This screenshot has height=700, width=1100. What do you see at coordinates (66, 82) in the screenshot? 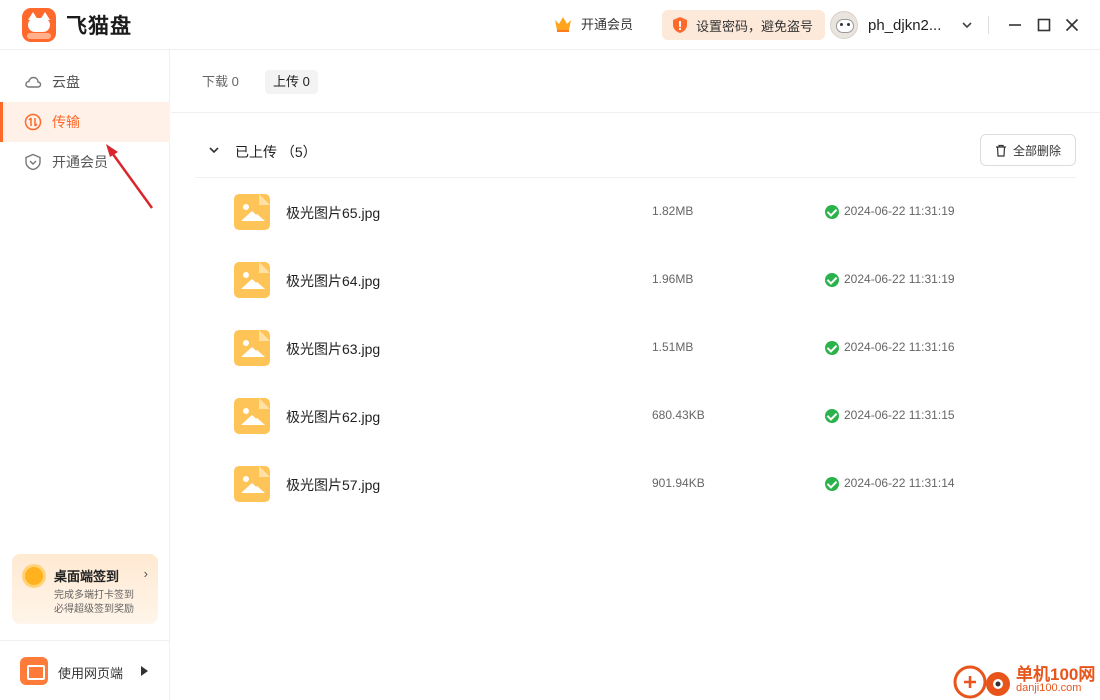
I see `sidebar-item-label: 云盘` at bounding box center [66, 82].